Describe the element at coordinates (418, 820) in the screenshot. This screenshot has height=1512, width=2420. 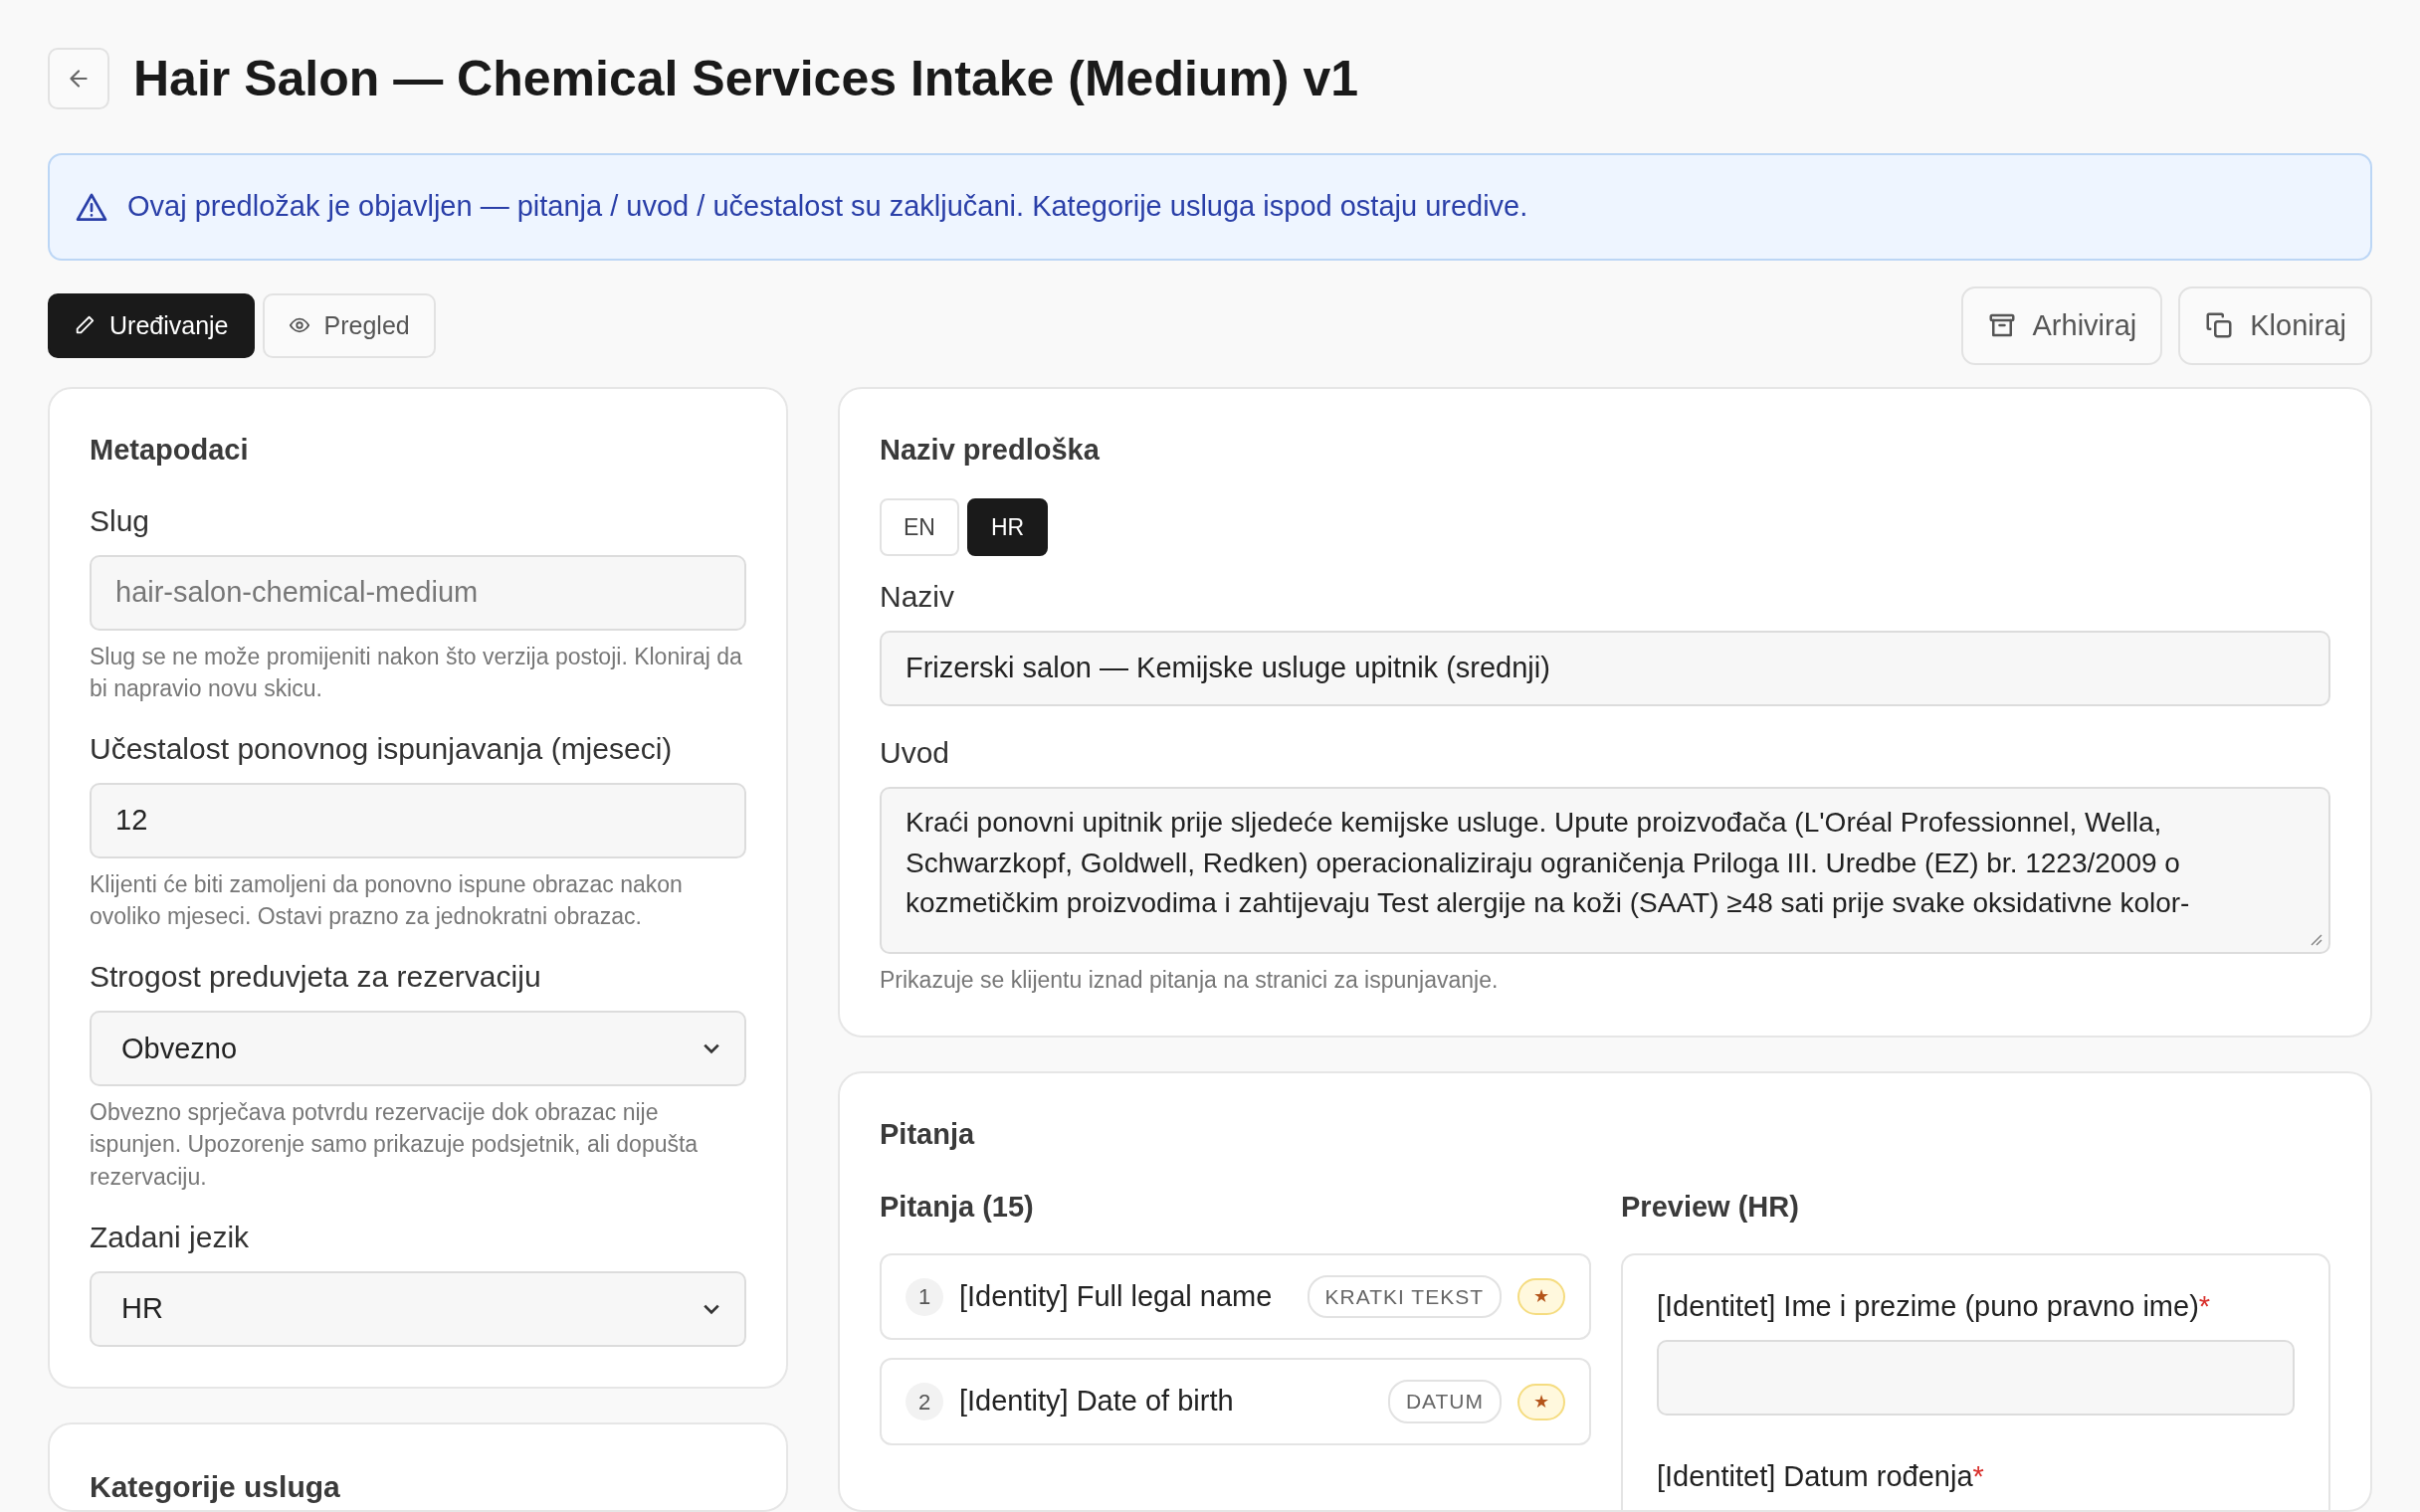
I see `input-field: 12` at that location.